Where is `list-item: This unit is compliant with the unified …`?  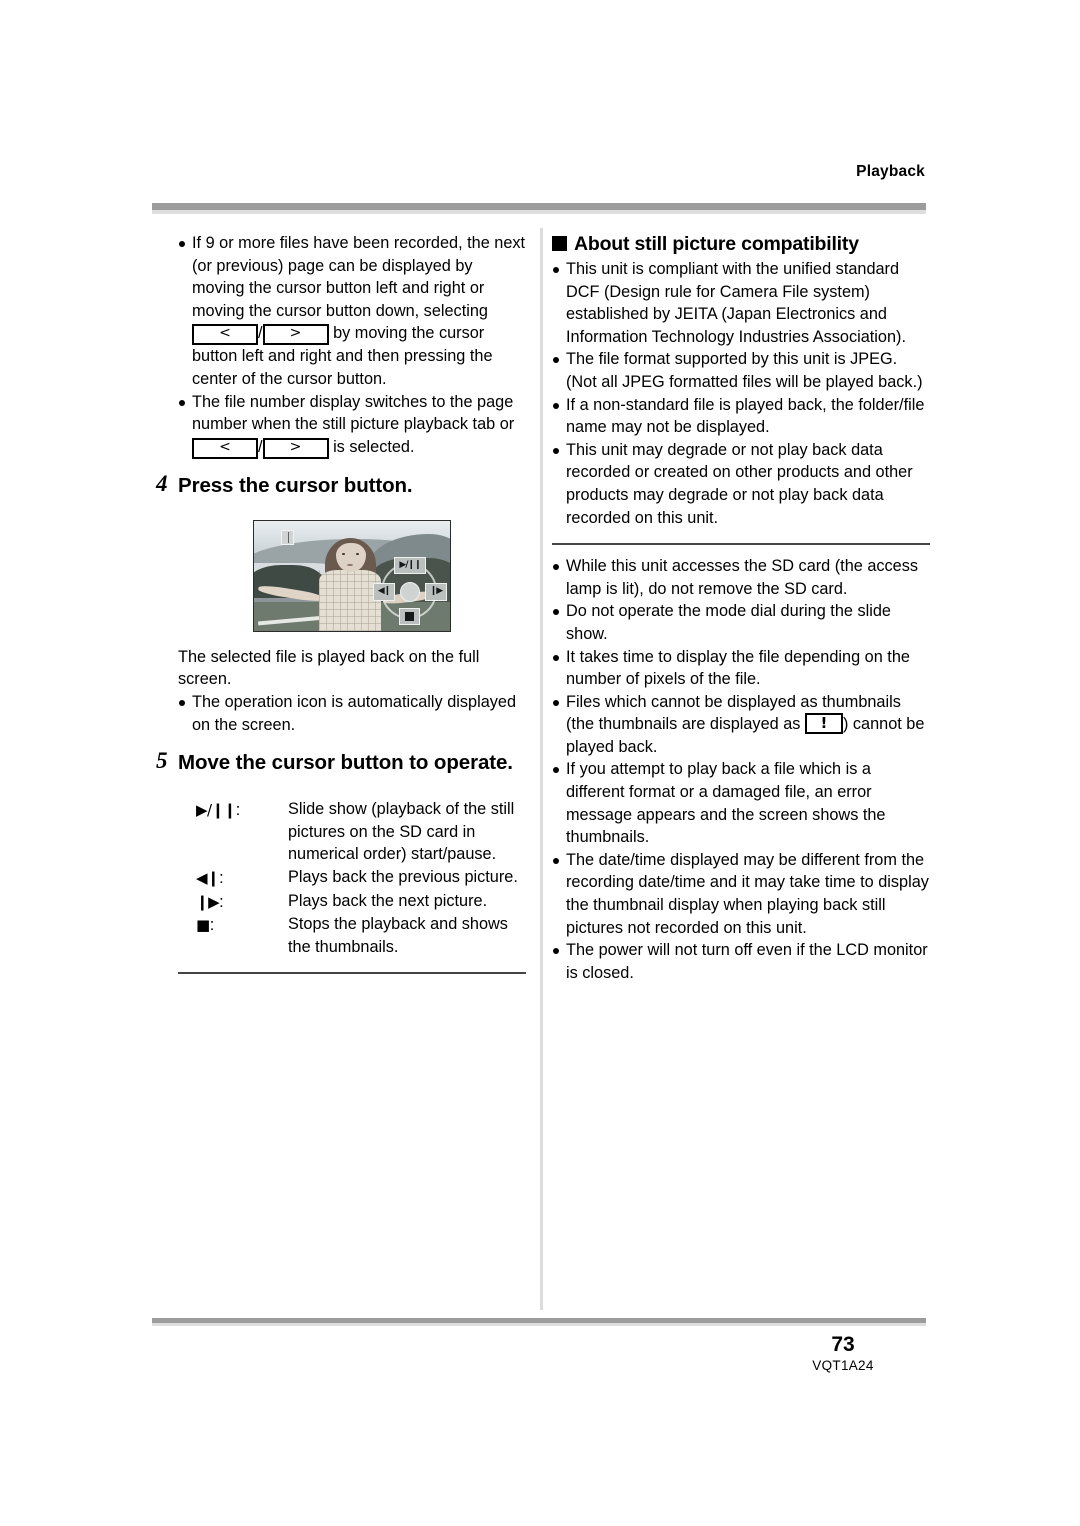
list-item: This unit is compliant with the unified … is located at coordinates (741, 303).